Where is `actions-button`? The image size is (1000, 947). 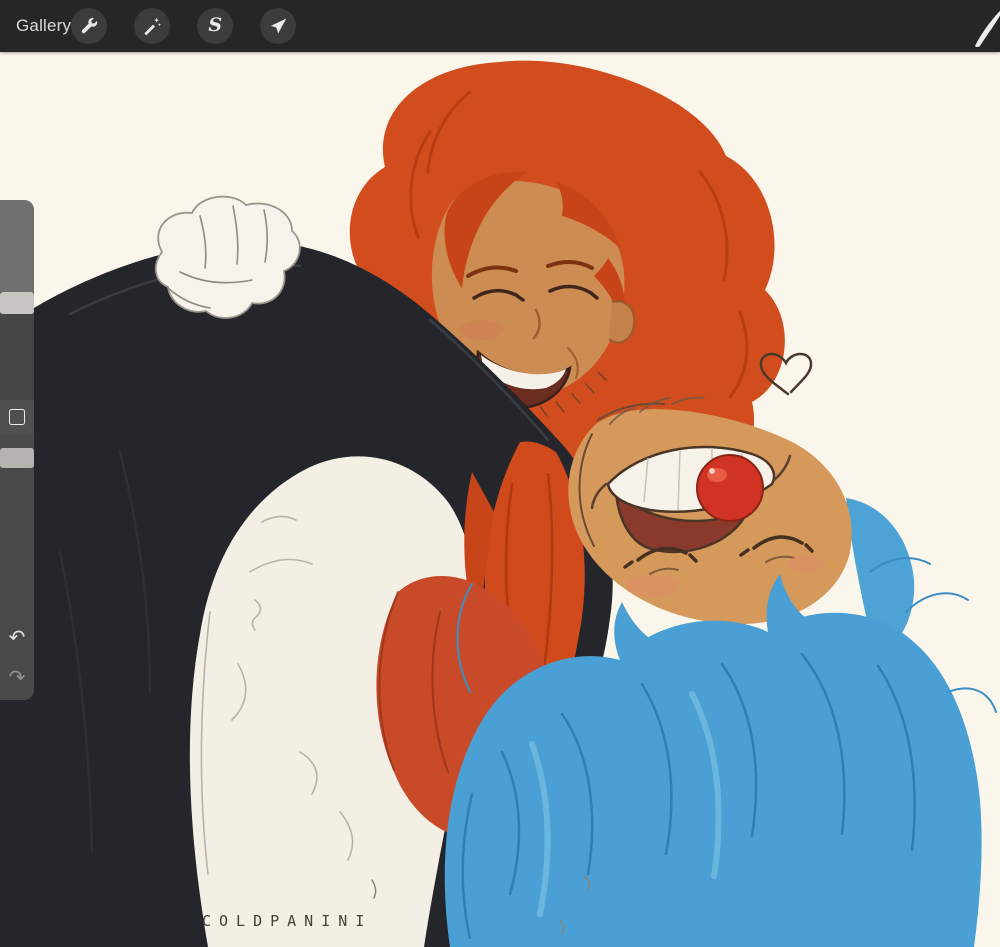 actions-button is located at coordinates (89, 26).